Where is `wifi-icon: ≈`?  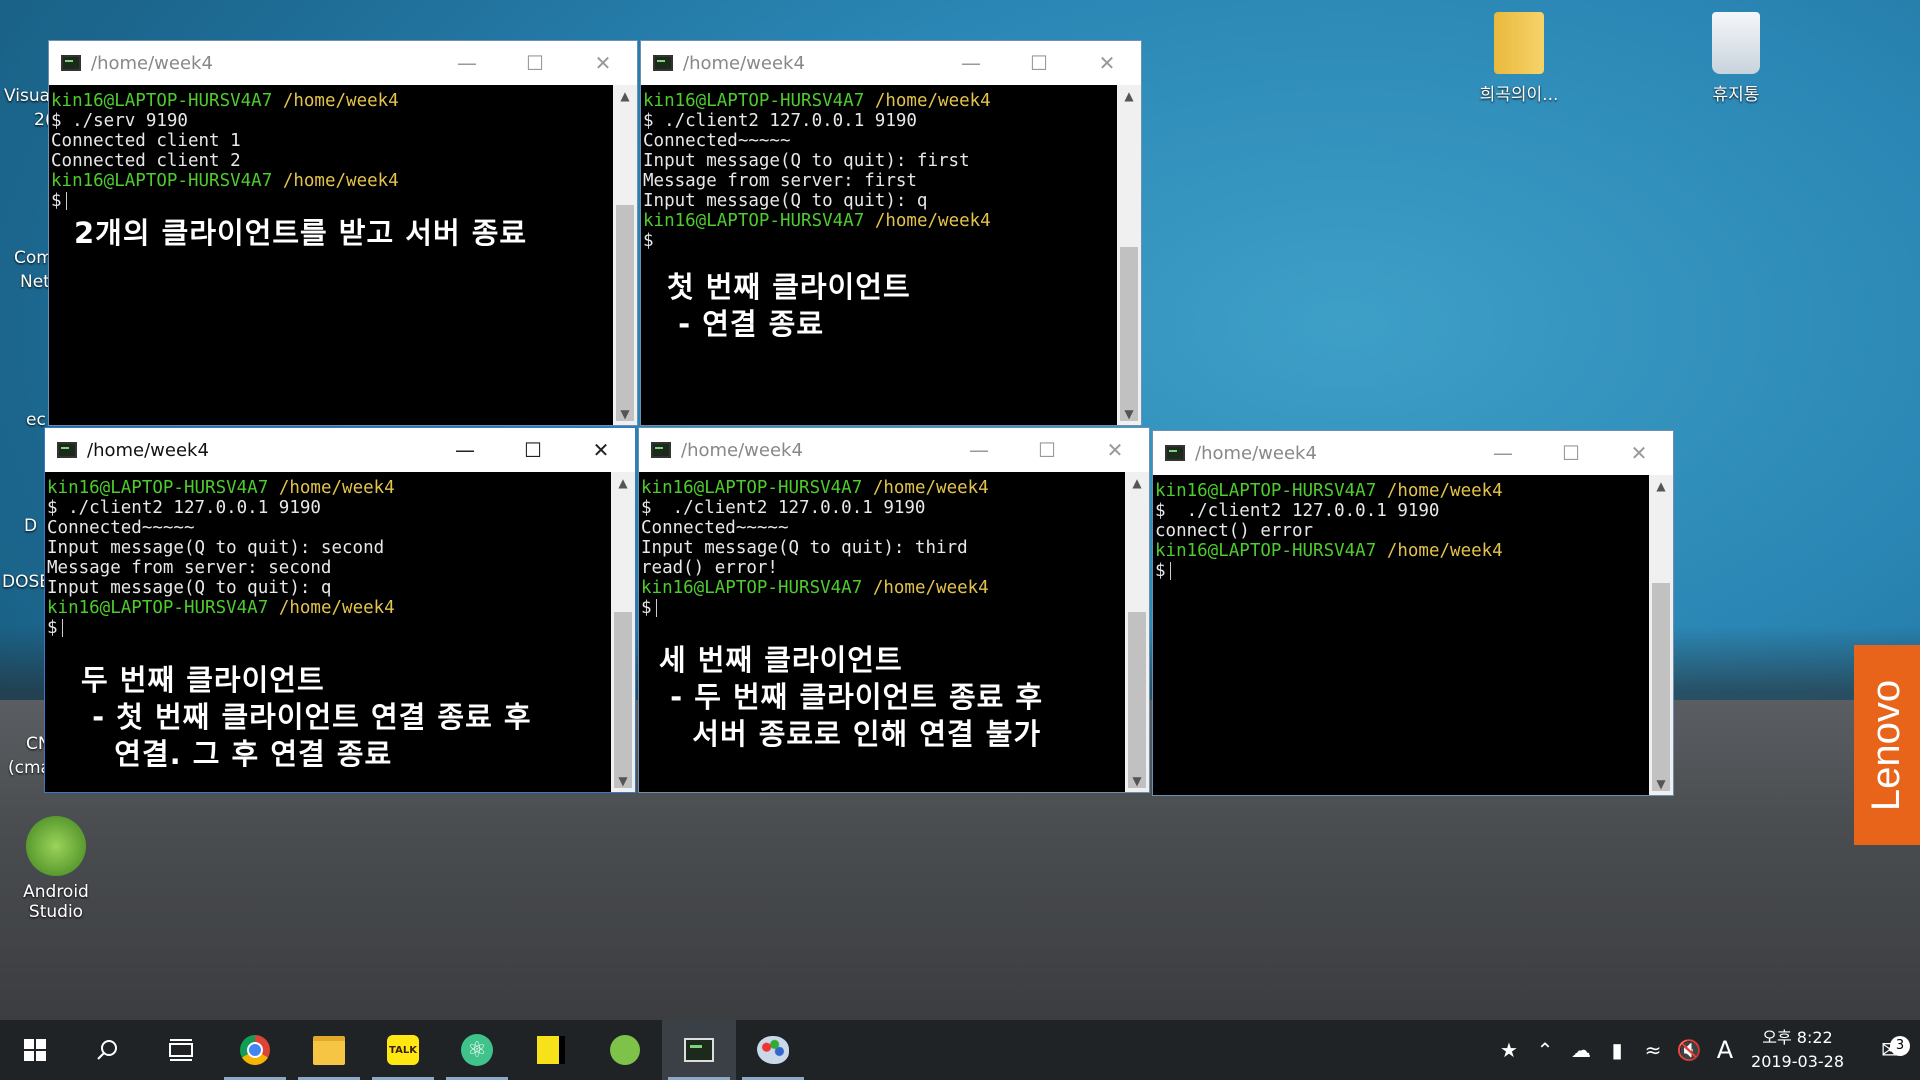
wifi-icon: ≈ is located at coordinates (1653, 1050).